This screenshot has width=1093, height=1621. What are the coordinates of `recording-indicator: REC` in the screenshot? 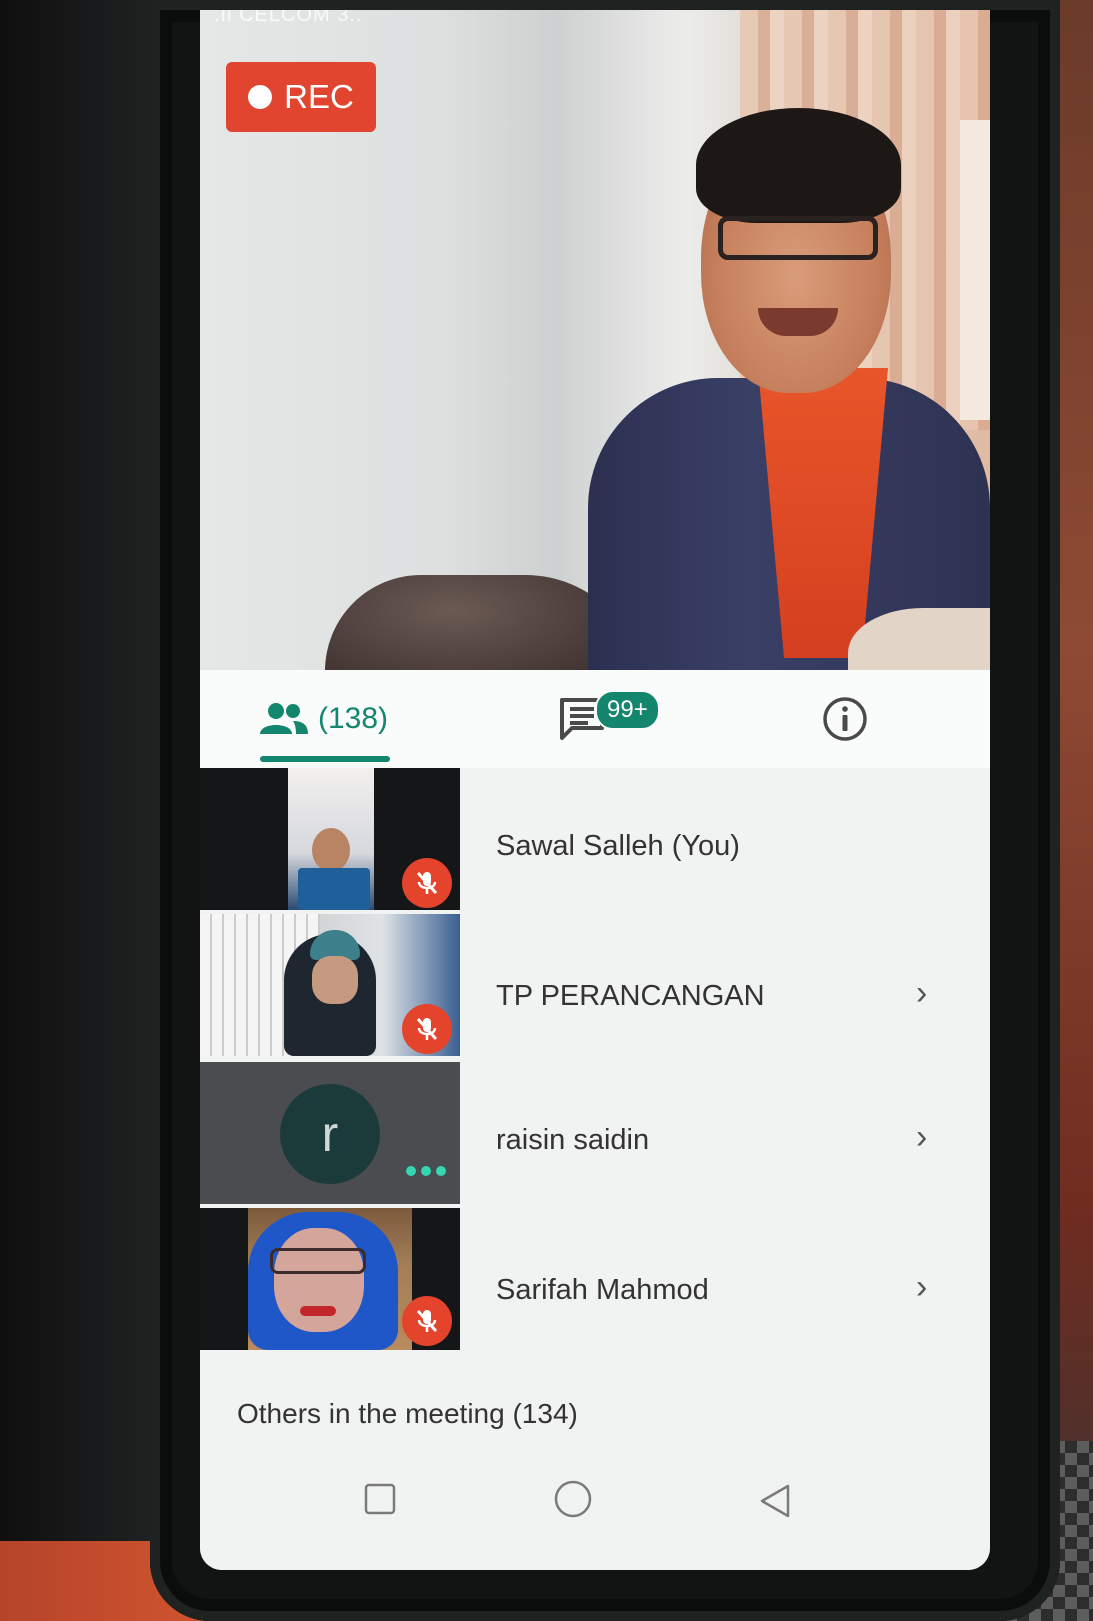 It's located at (301, 97).